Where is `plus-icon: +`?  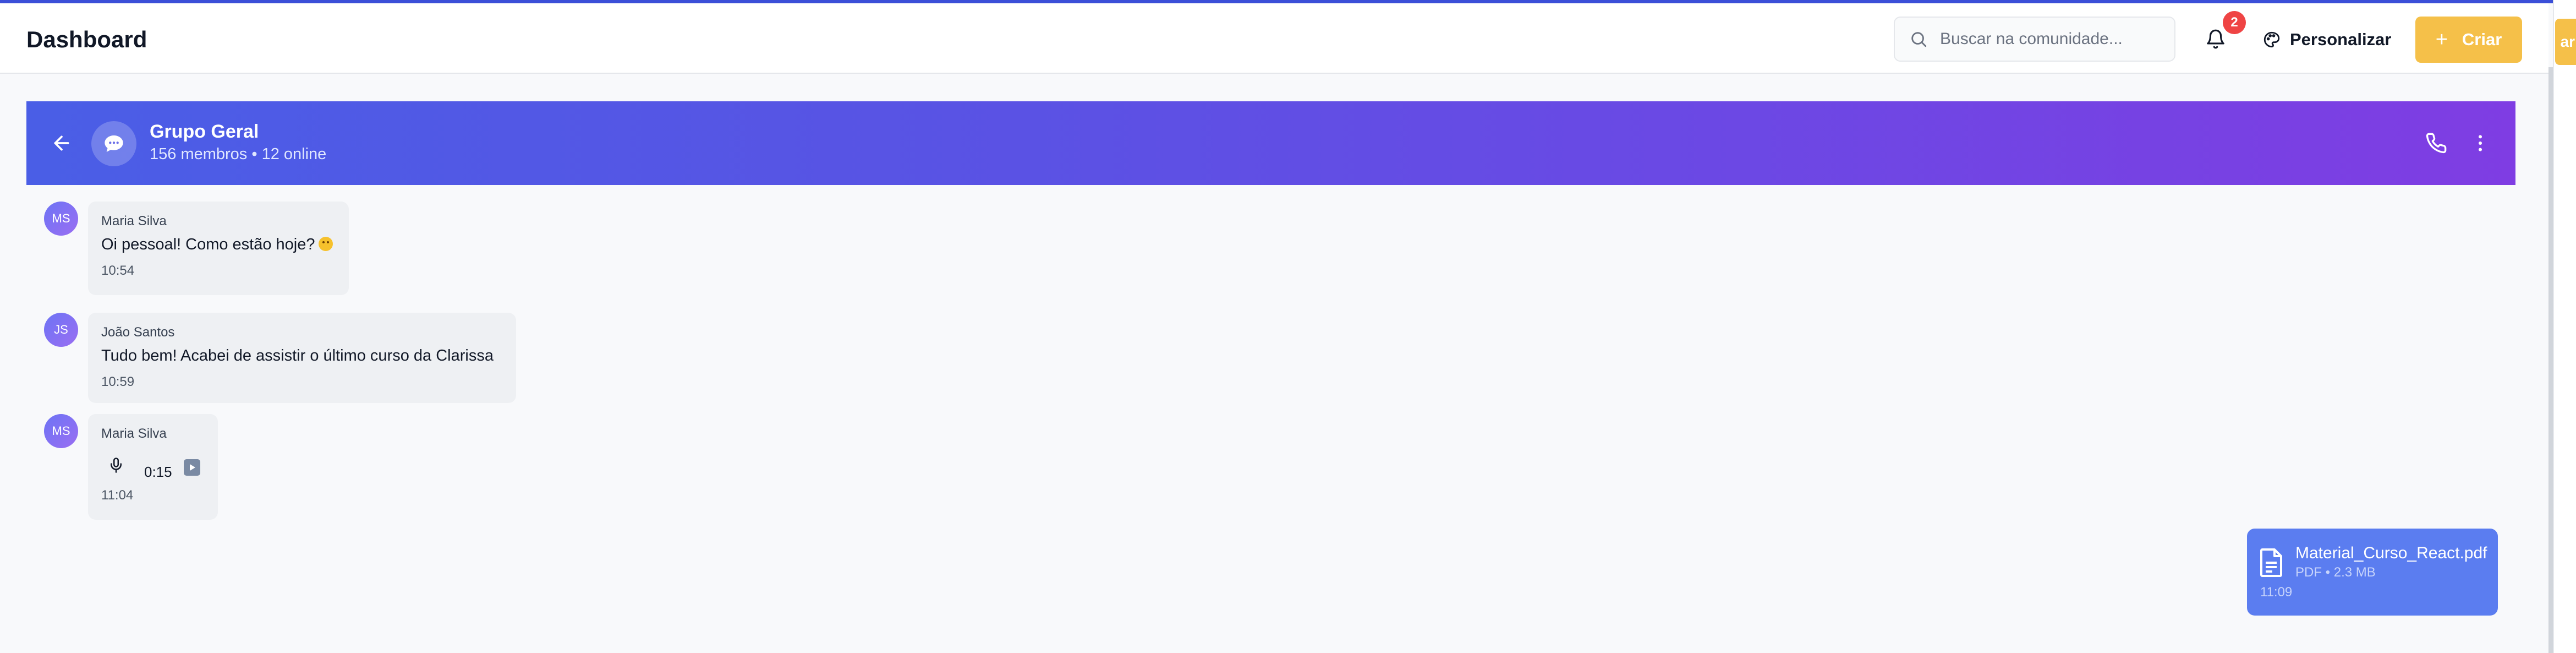
plus-icon: + is located at coordinates (2441, 39).